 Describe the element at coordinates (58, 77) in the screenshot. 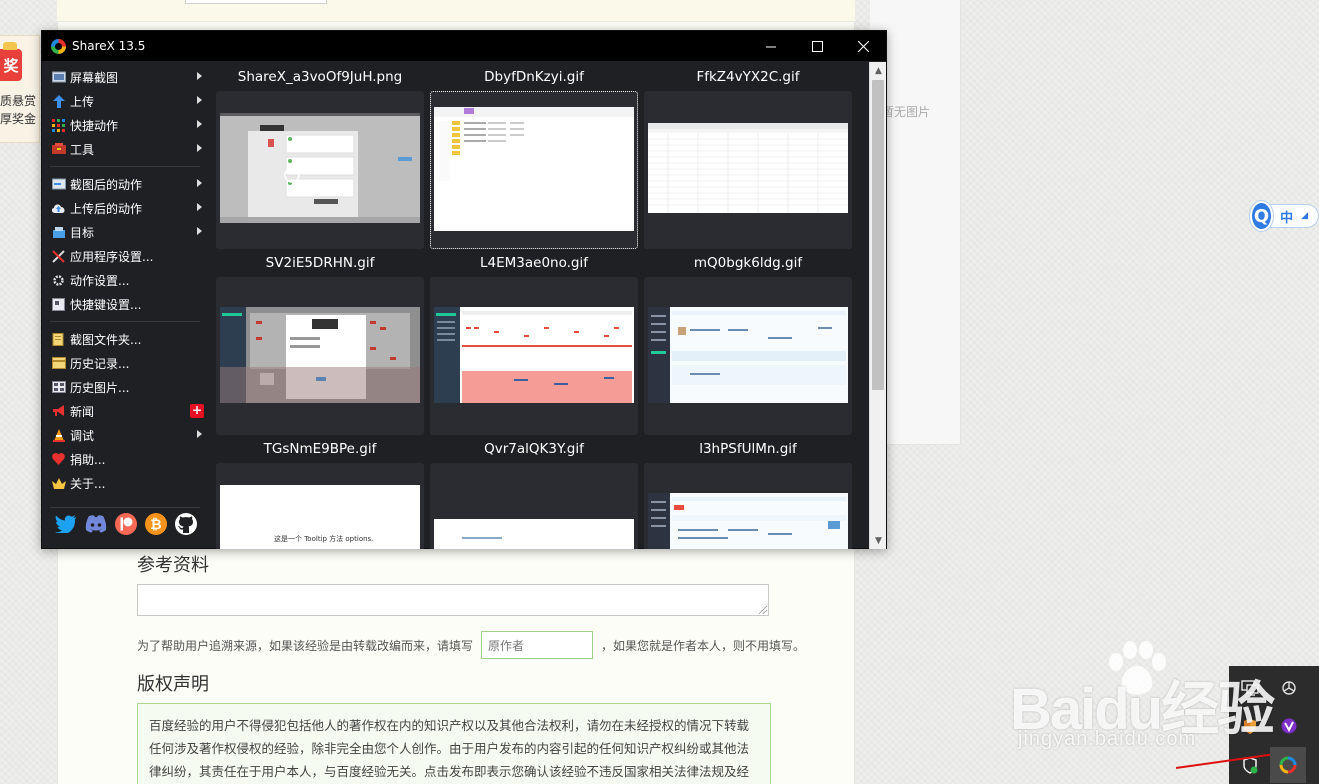

I see `screenshot-icon` at that location.